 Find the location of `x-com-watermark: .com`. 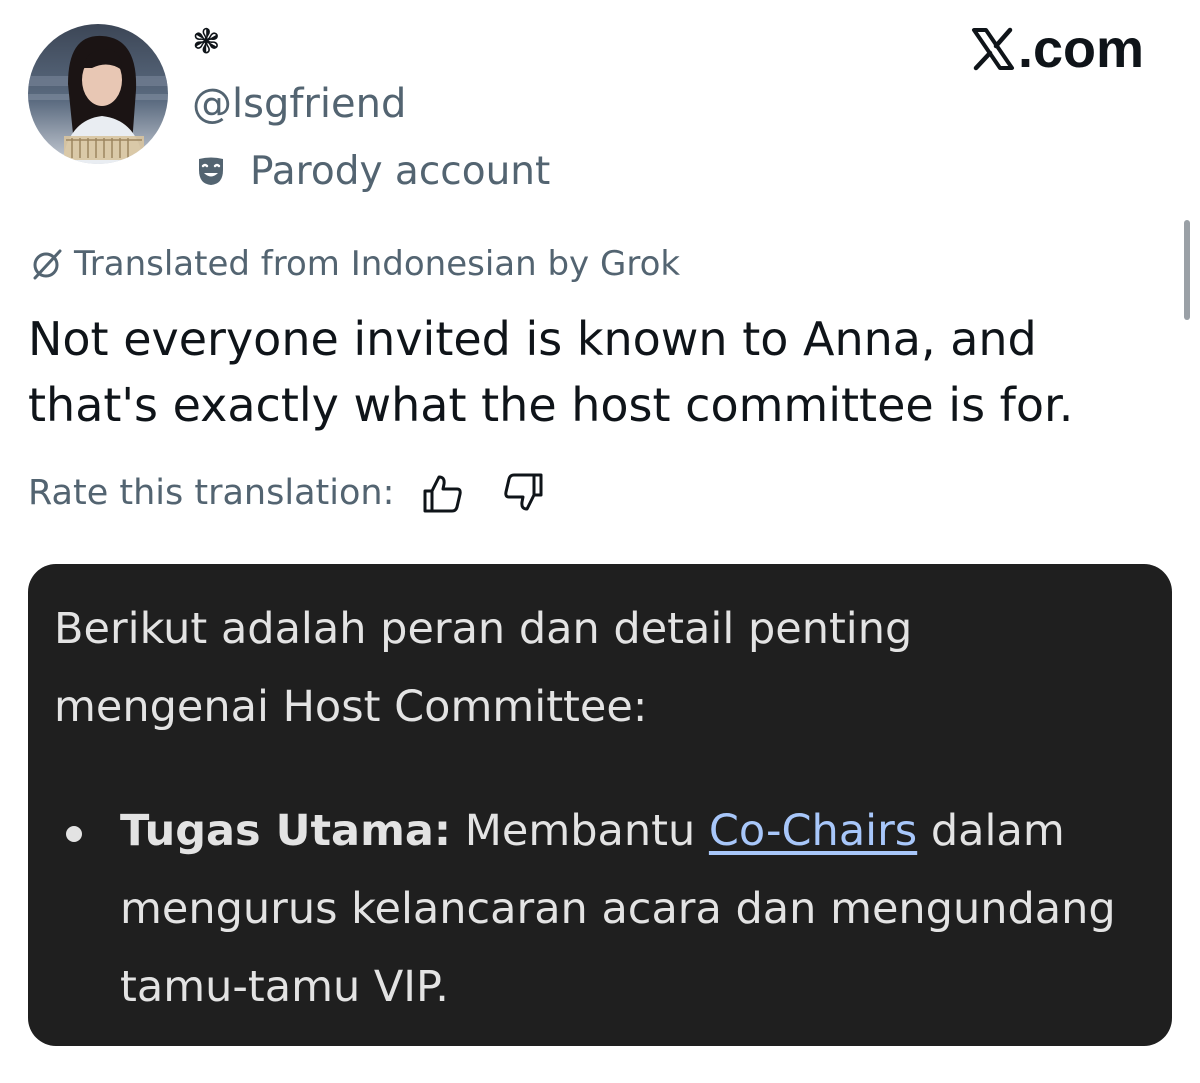

x-com-watermark: .com is located at coordinates (1057, 49).